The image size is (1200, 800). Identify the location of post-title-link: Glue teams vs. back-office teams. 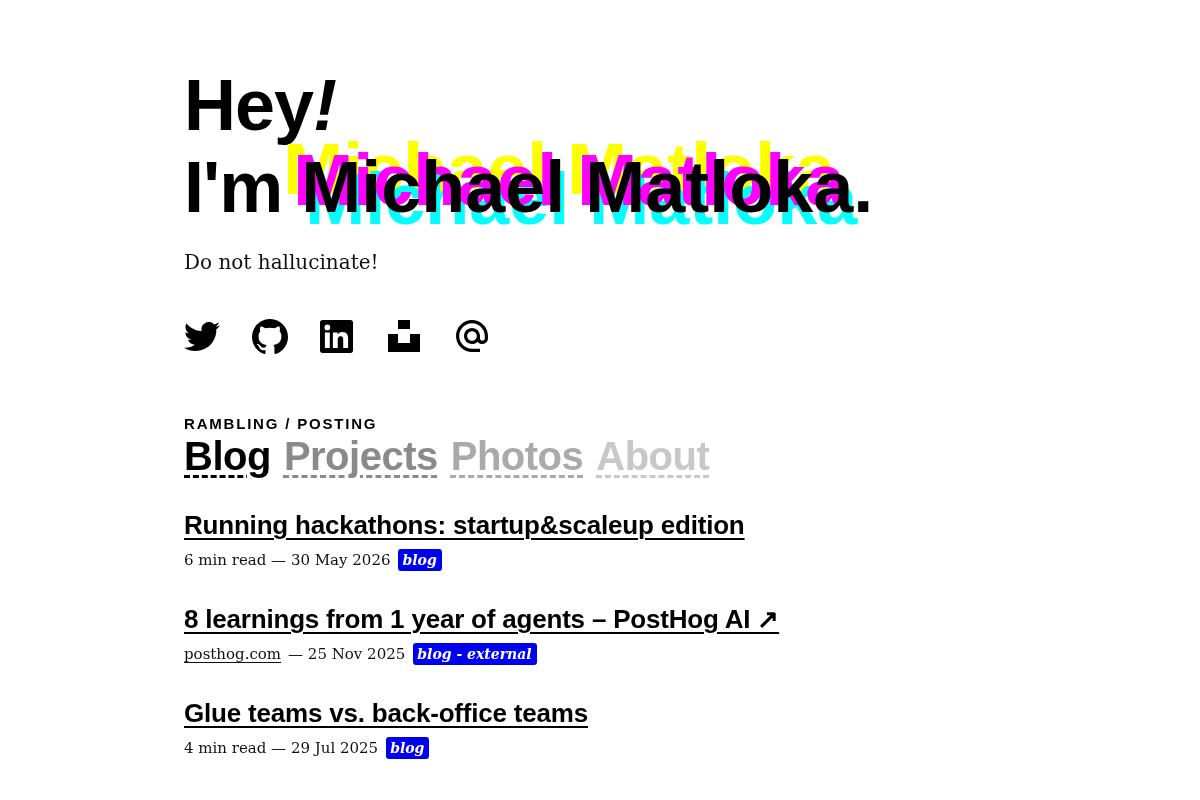
(386, 713).